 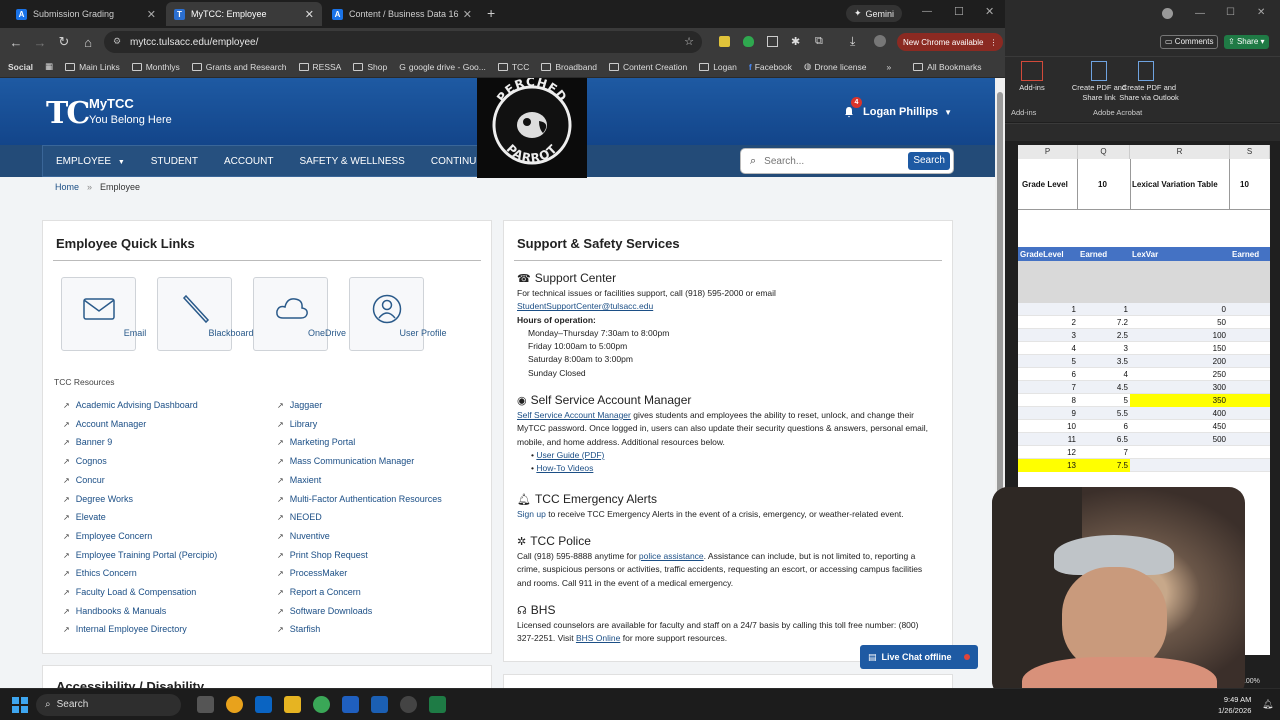 I want to click on site-info-icon: ⚙, so click(x=117, y=41).